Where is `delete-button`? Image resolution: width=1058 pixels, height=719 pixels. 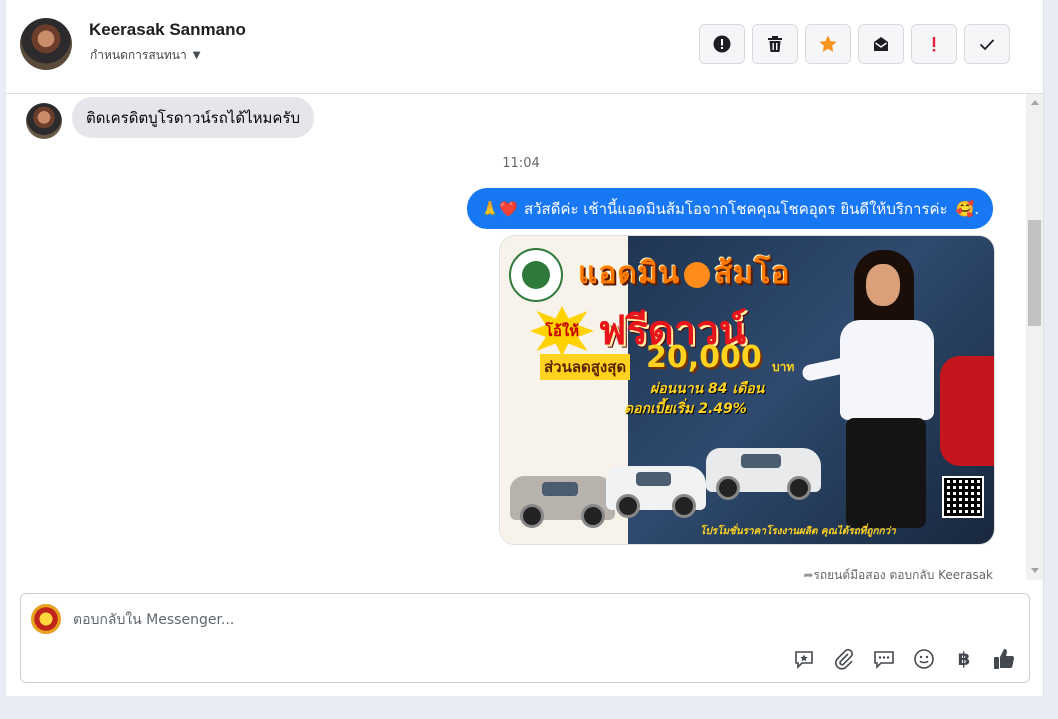 delete-button is located at coordinates (775, 44).